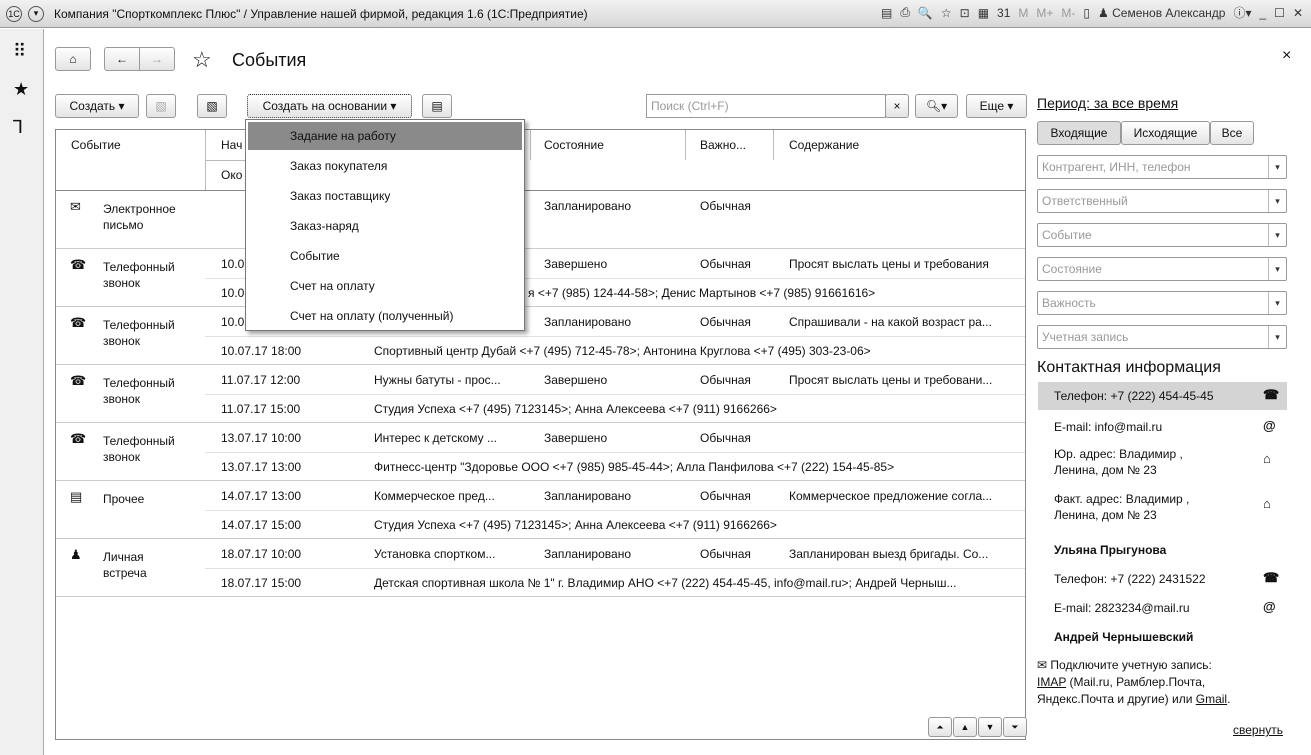  I want to click on menu-item: Счет на оплату, so click(385, 286).